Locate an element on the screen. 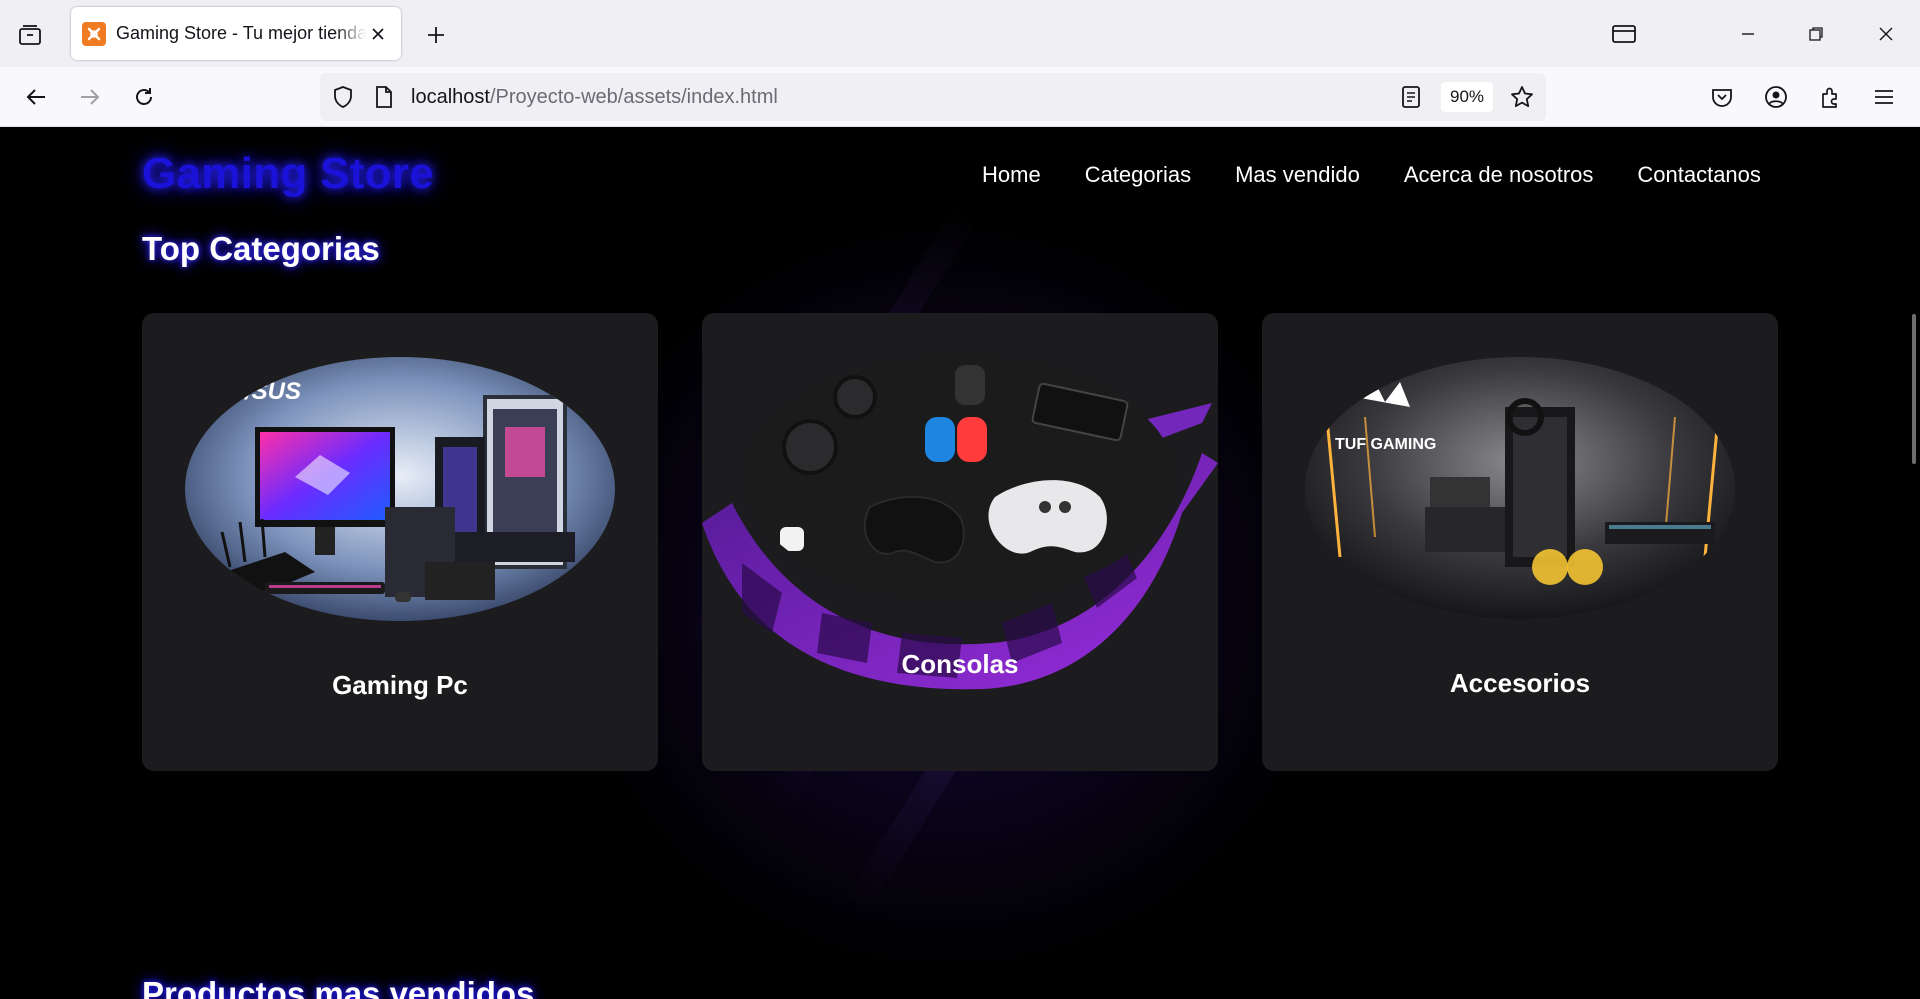 The image size is (1920, 999). extensions-icon is located at coordinates (1830, 97).